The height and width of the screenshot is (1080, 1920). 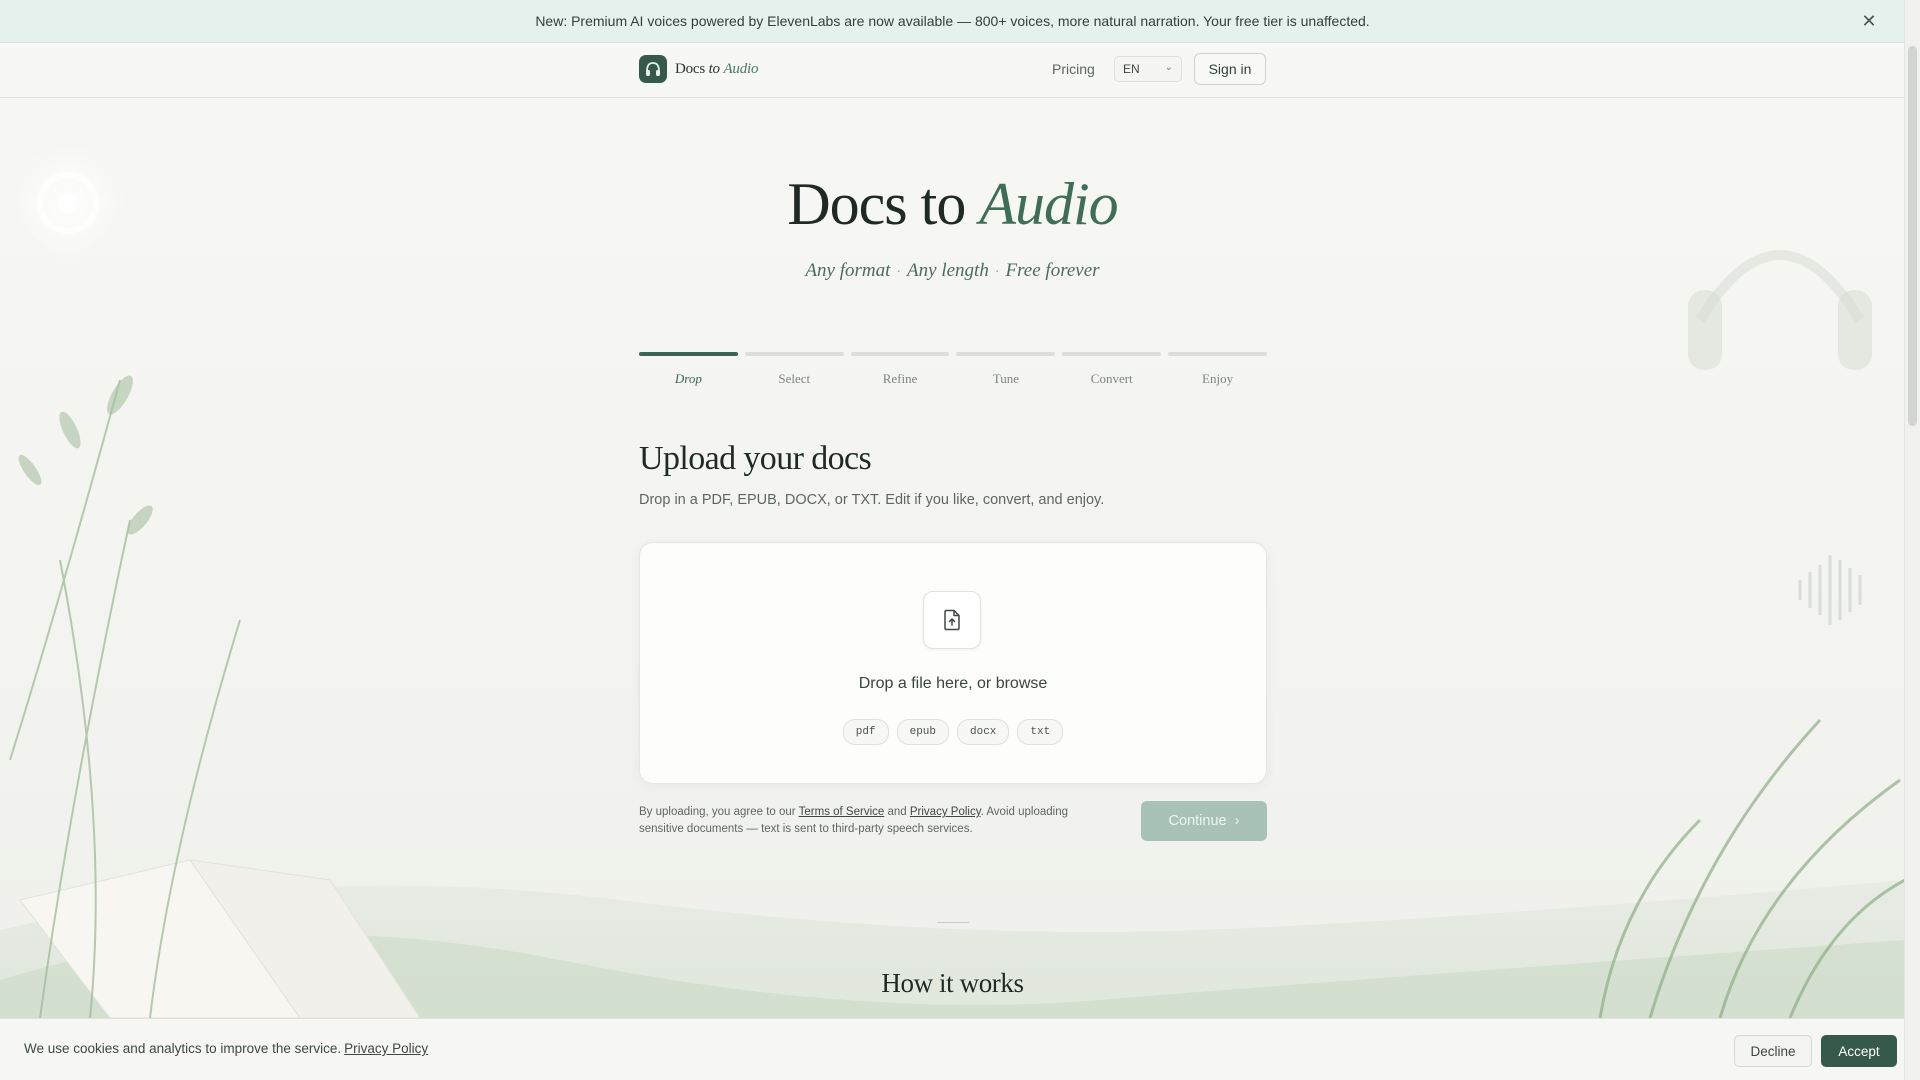 I want to click on format-chips: pdf epub docx txt, so click(x=953, y=732).